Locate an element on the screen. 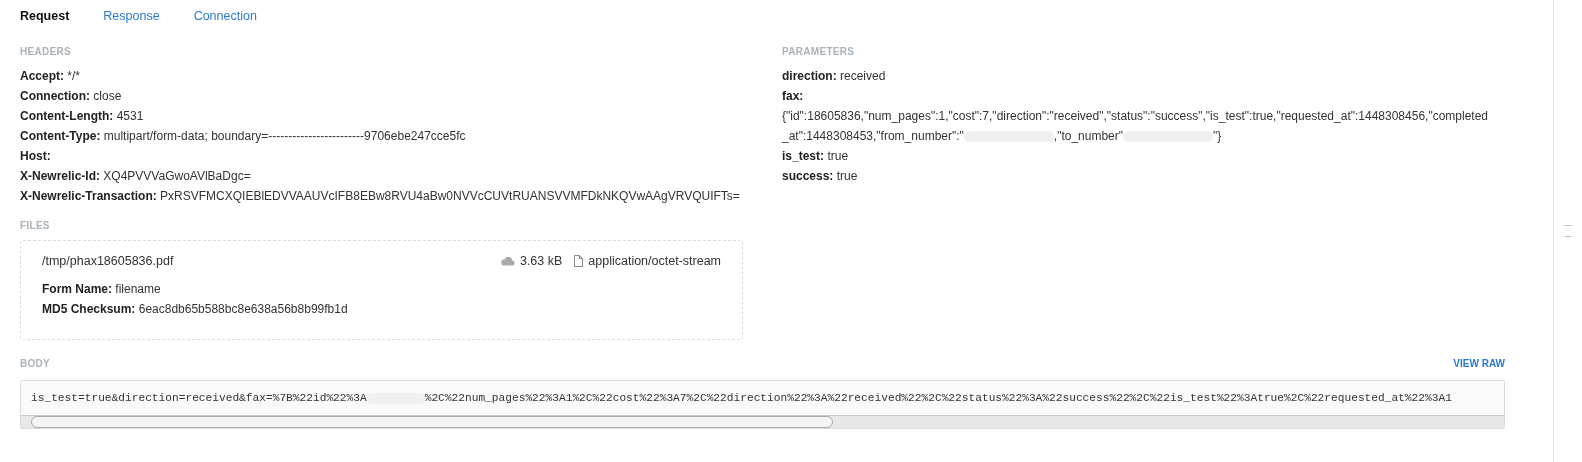 The height and width of the screenshot is (462, 1582). header-line: X-Newrelic-Id: XQ4PVVVaGwoAVlBaDgc= is located at coordinates (136, 176).